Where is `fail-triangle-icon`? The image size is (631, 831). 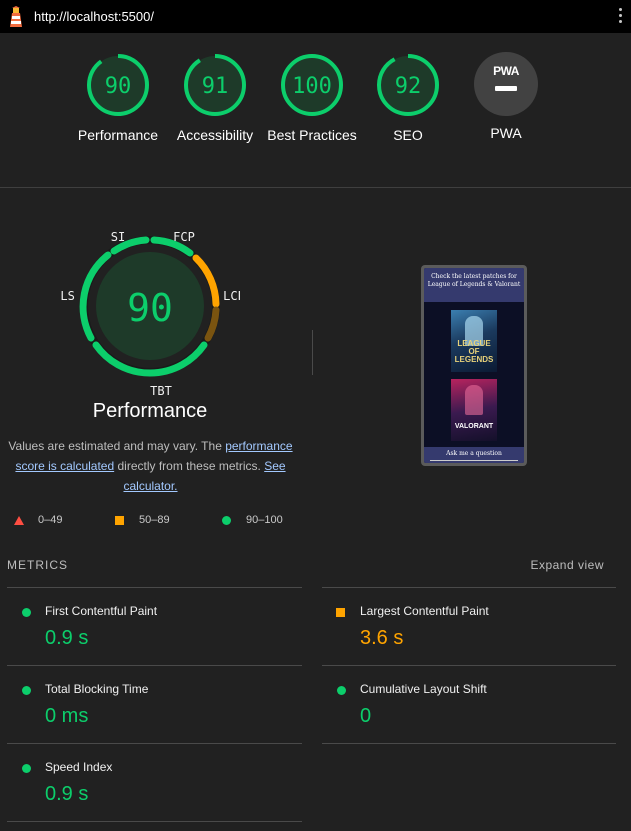 fail-triangle-icon is located at coordinates (19, 520).